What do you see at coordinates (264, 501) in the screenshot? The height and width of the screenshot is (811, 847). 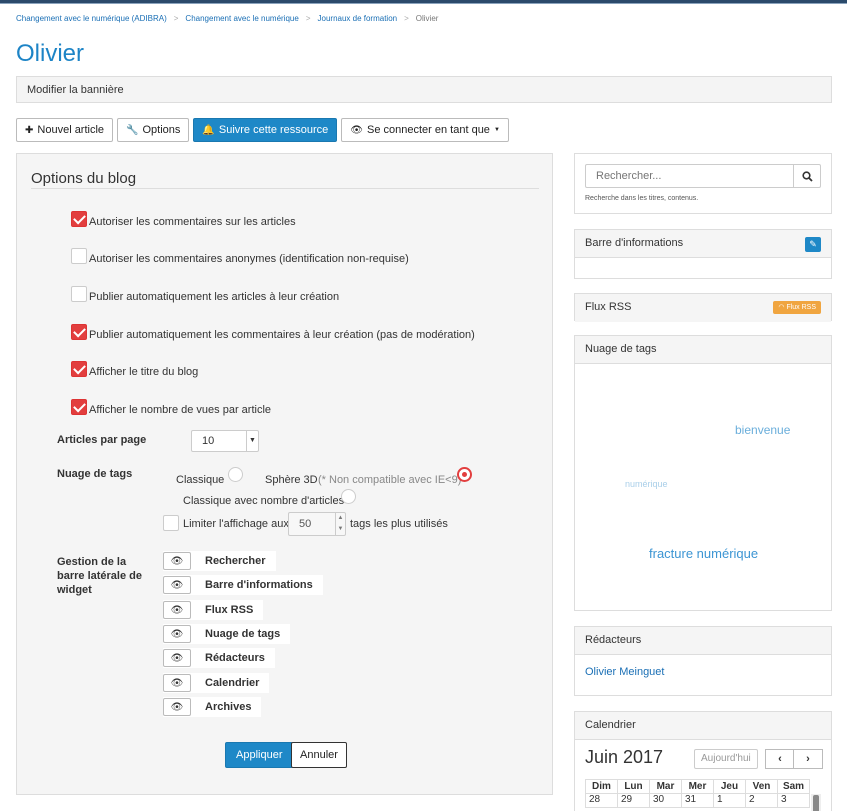 I see `radio-classic-count-label: Classique avec nombre d'articles` at bounding box center [264, 501].